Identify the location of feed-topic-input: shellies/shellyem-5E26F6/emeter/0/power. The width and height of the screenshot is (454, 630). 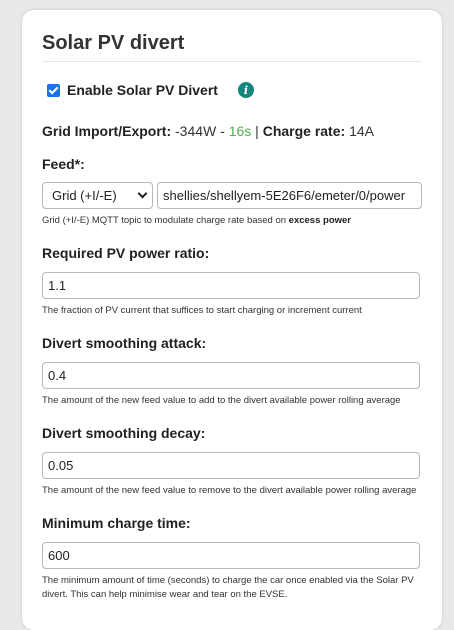
(289, 195).